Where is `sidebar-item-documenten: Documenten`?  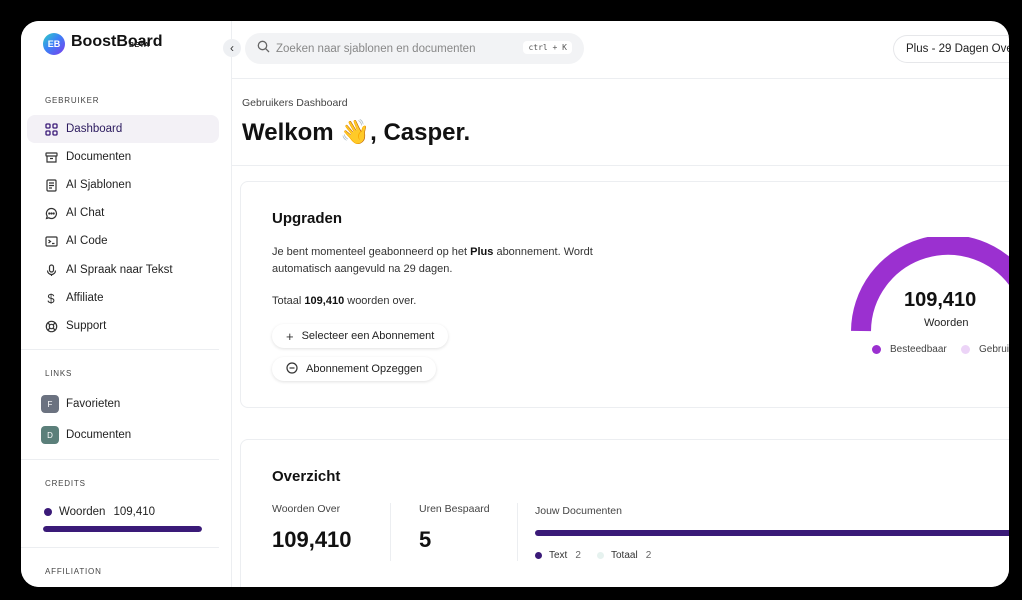 sidebar-item-documenten: Documenten is located at coordinates (123, 157).